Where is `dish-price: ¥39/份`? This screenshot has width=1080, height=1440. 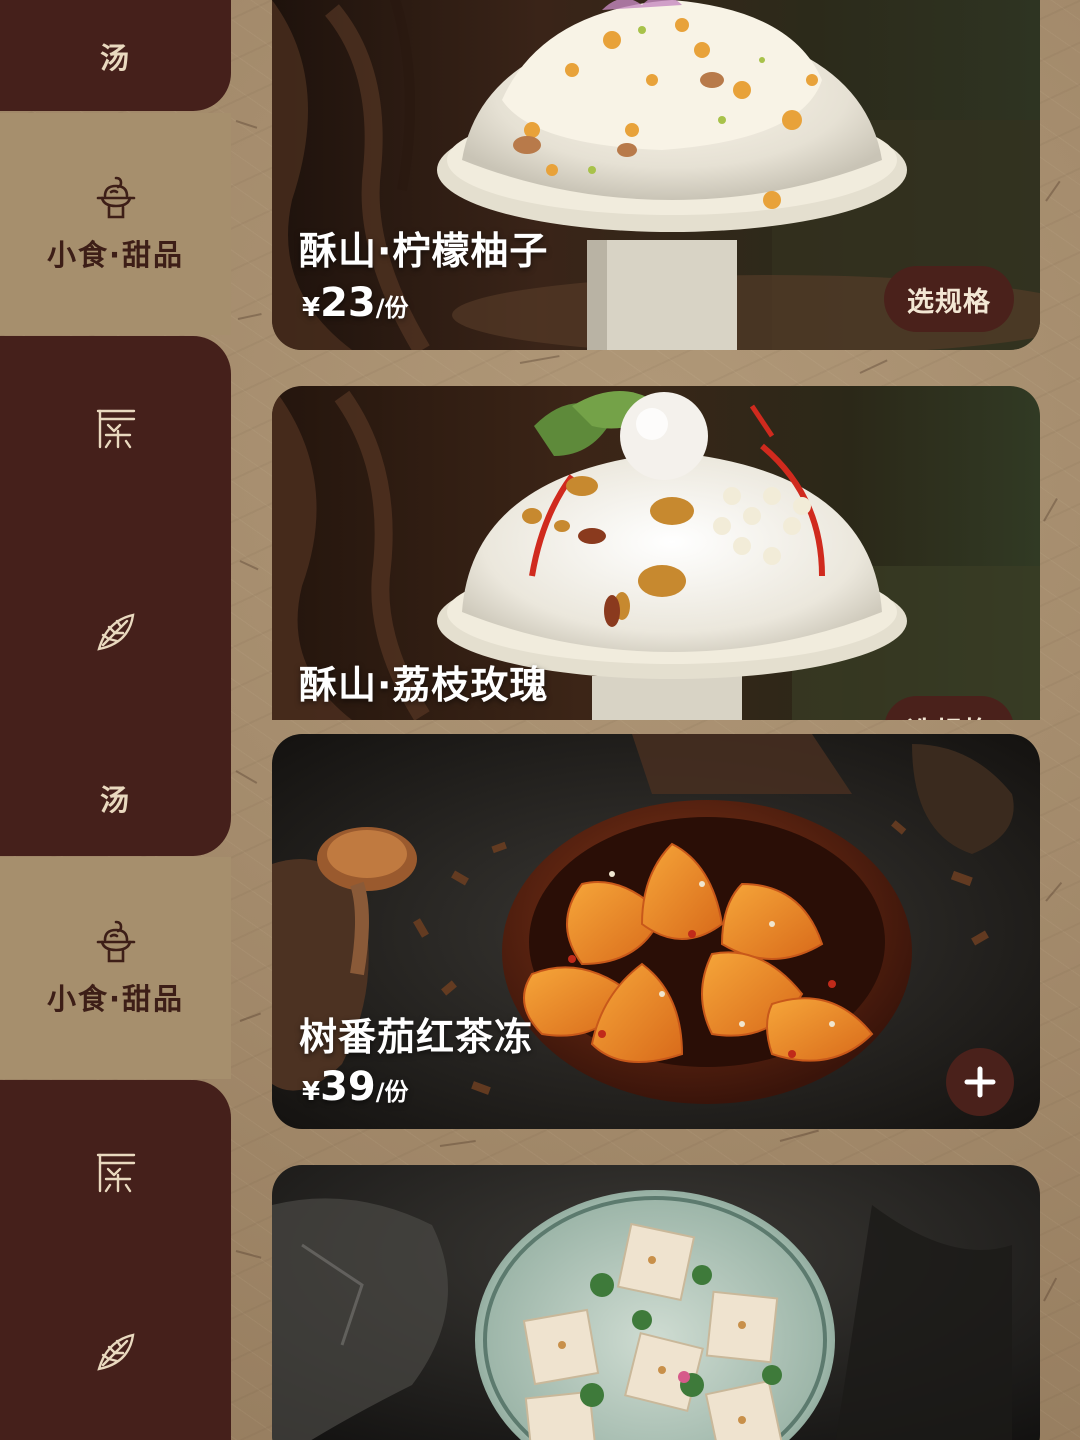
dish-price: ¥39/份 is located at coordinates (355, 1087).